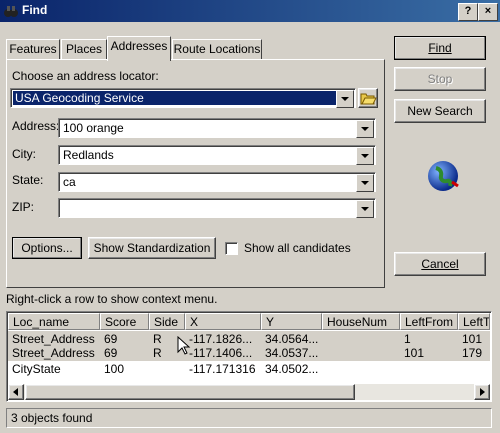 The height and width of the screenshot is (433, 500). I want to click on horizontal-scrollbar, so click(249, 392).